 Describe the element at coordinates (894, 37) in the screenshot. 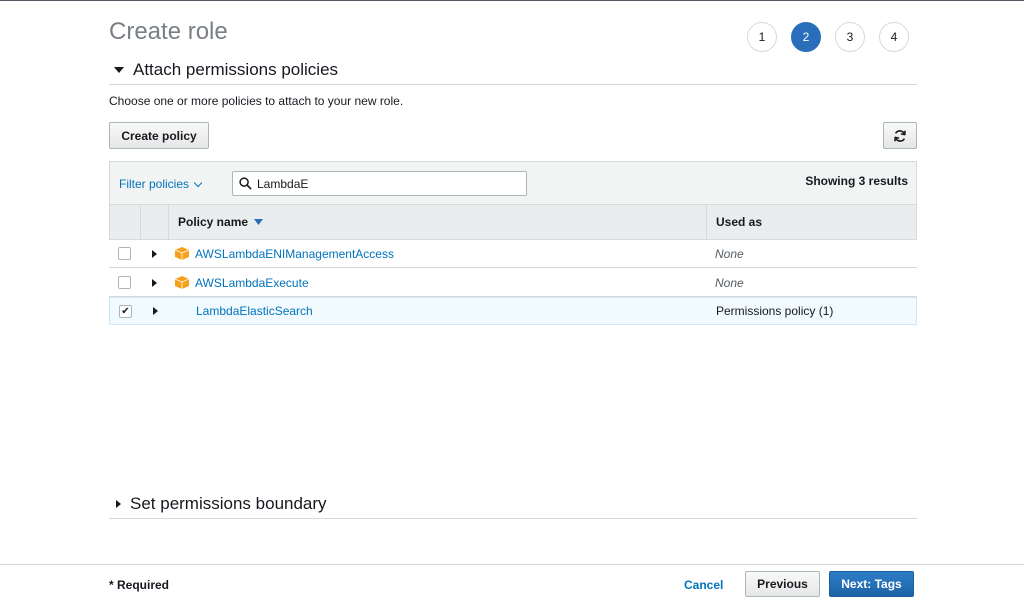

I see `step-4: 4` at that location.